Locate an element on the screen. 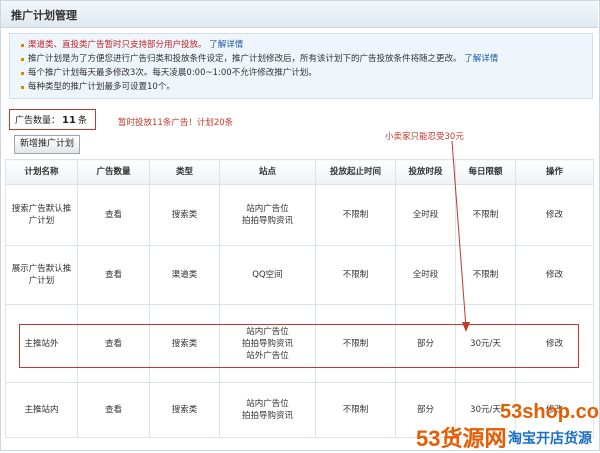 The image size is (600, 453). site-item: QQ空间 is located at coordinates (267, 275).